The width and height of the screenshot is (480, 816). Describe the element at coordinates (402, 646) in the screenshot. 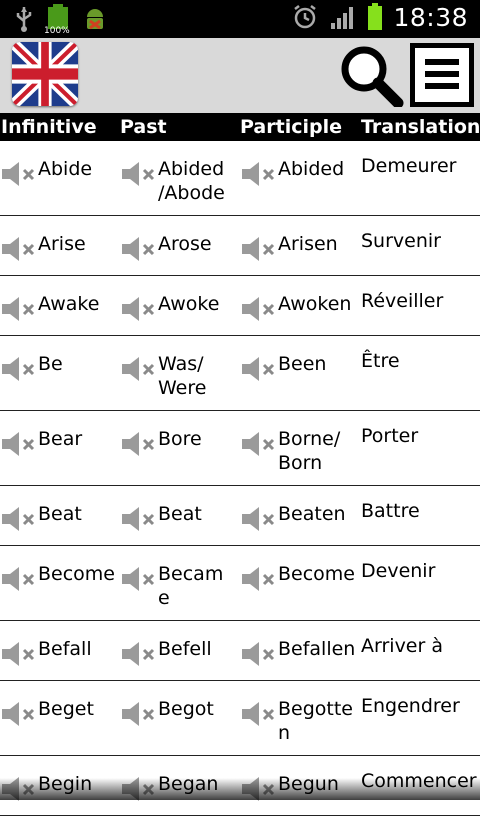

I see `translation-text: Arriver à` at that location.